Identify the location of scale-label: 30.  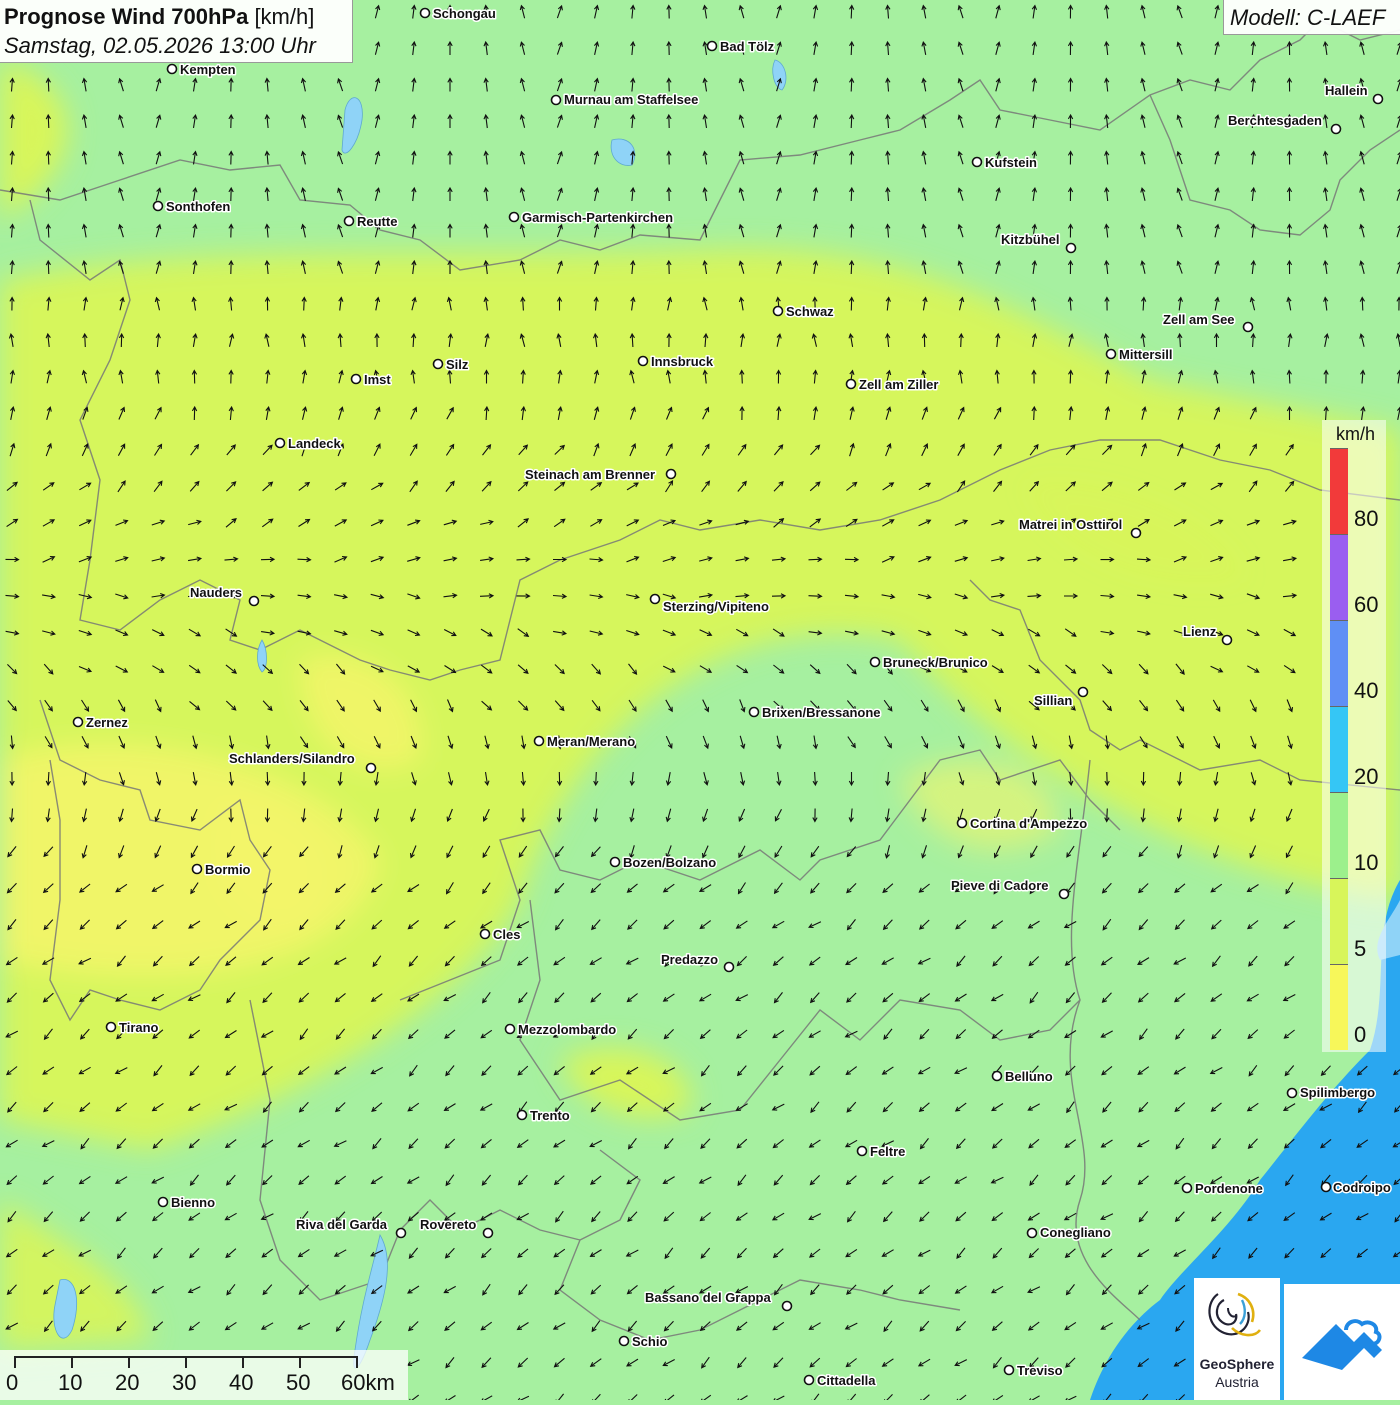
(184, 1383).